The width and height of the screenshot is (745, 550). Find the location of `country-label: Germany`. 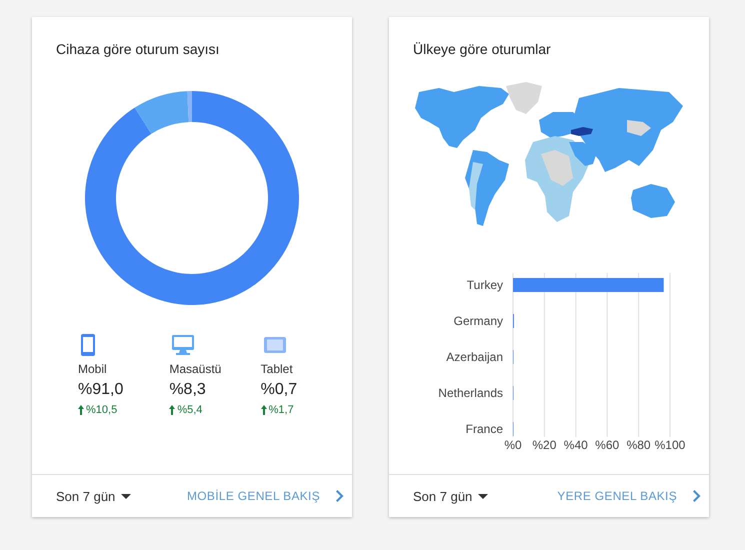

country-label: Germany is located at coordinates (478, 321).